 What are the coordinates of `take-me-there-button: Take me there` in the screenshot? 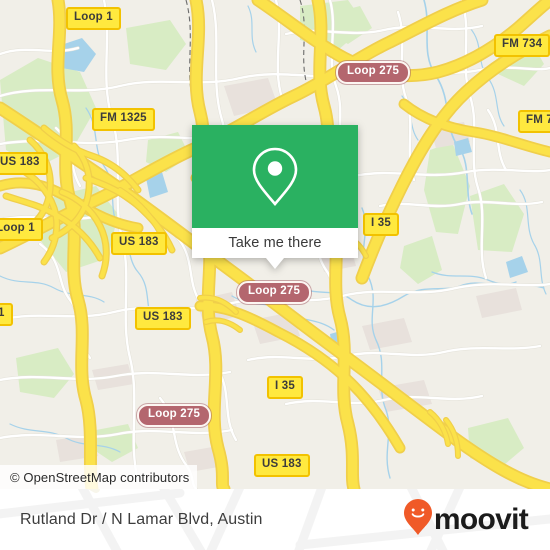 It's located at (275, 243).